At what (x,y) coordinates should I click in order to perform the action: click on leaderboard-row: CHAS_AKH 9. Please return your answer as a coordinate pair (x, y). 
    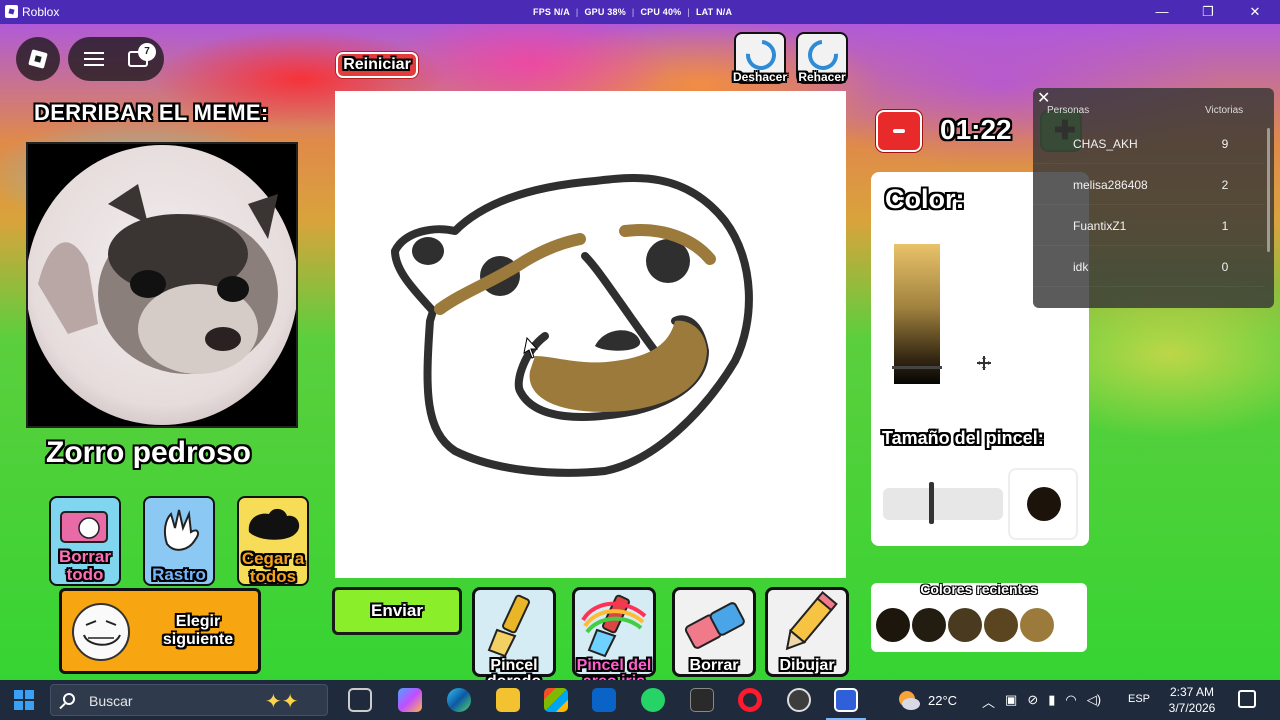
    Looking at the image, I should click on (1149, 144).